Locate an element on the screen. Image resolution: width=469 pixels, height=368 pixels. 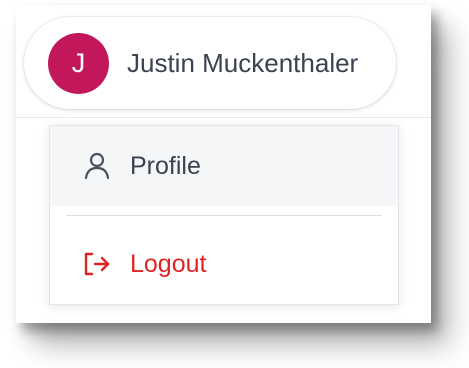
logout-icon is located at coordinates (97, 264).